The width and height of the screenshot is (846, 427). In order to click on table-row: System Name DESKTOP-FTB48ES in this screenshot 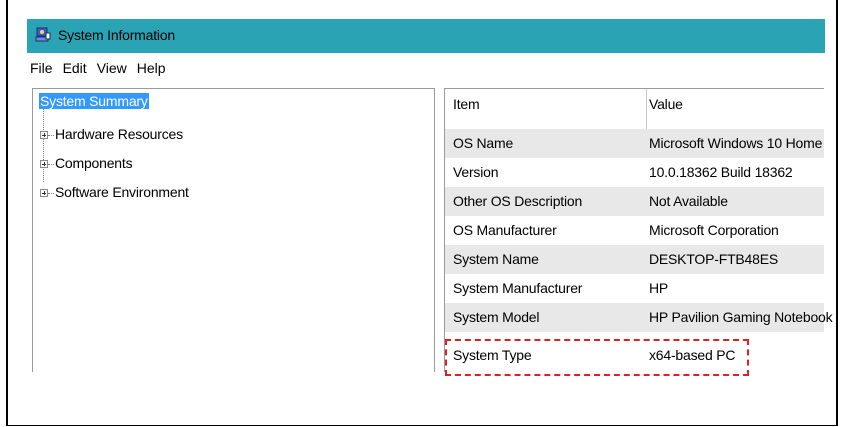, I will do `click(634, 259)`.